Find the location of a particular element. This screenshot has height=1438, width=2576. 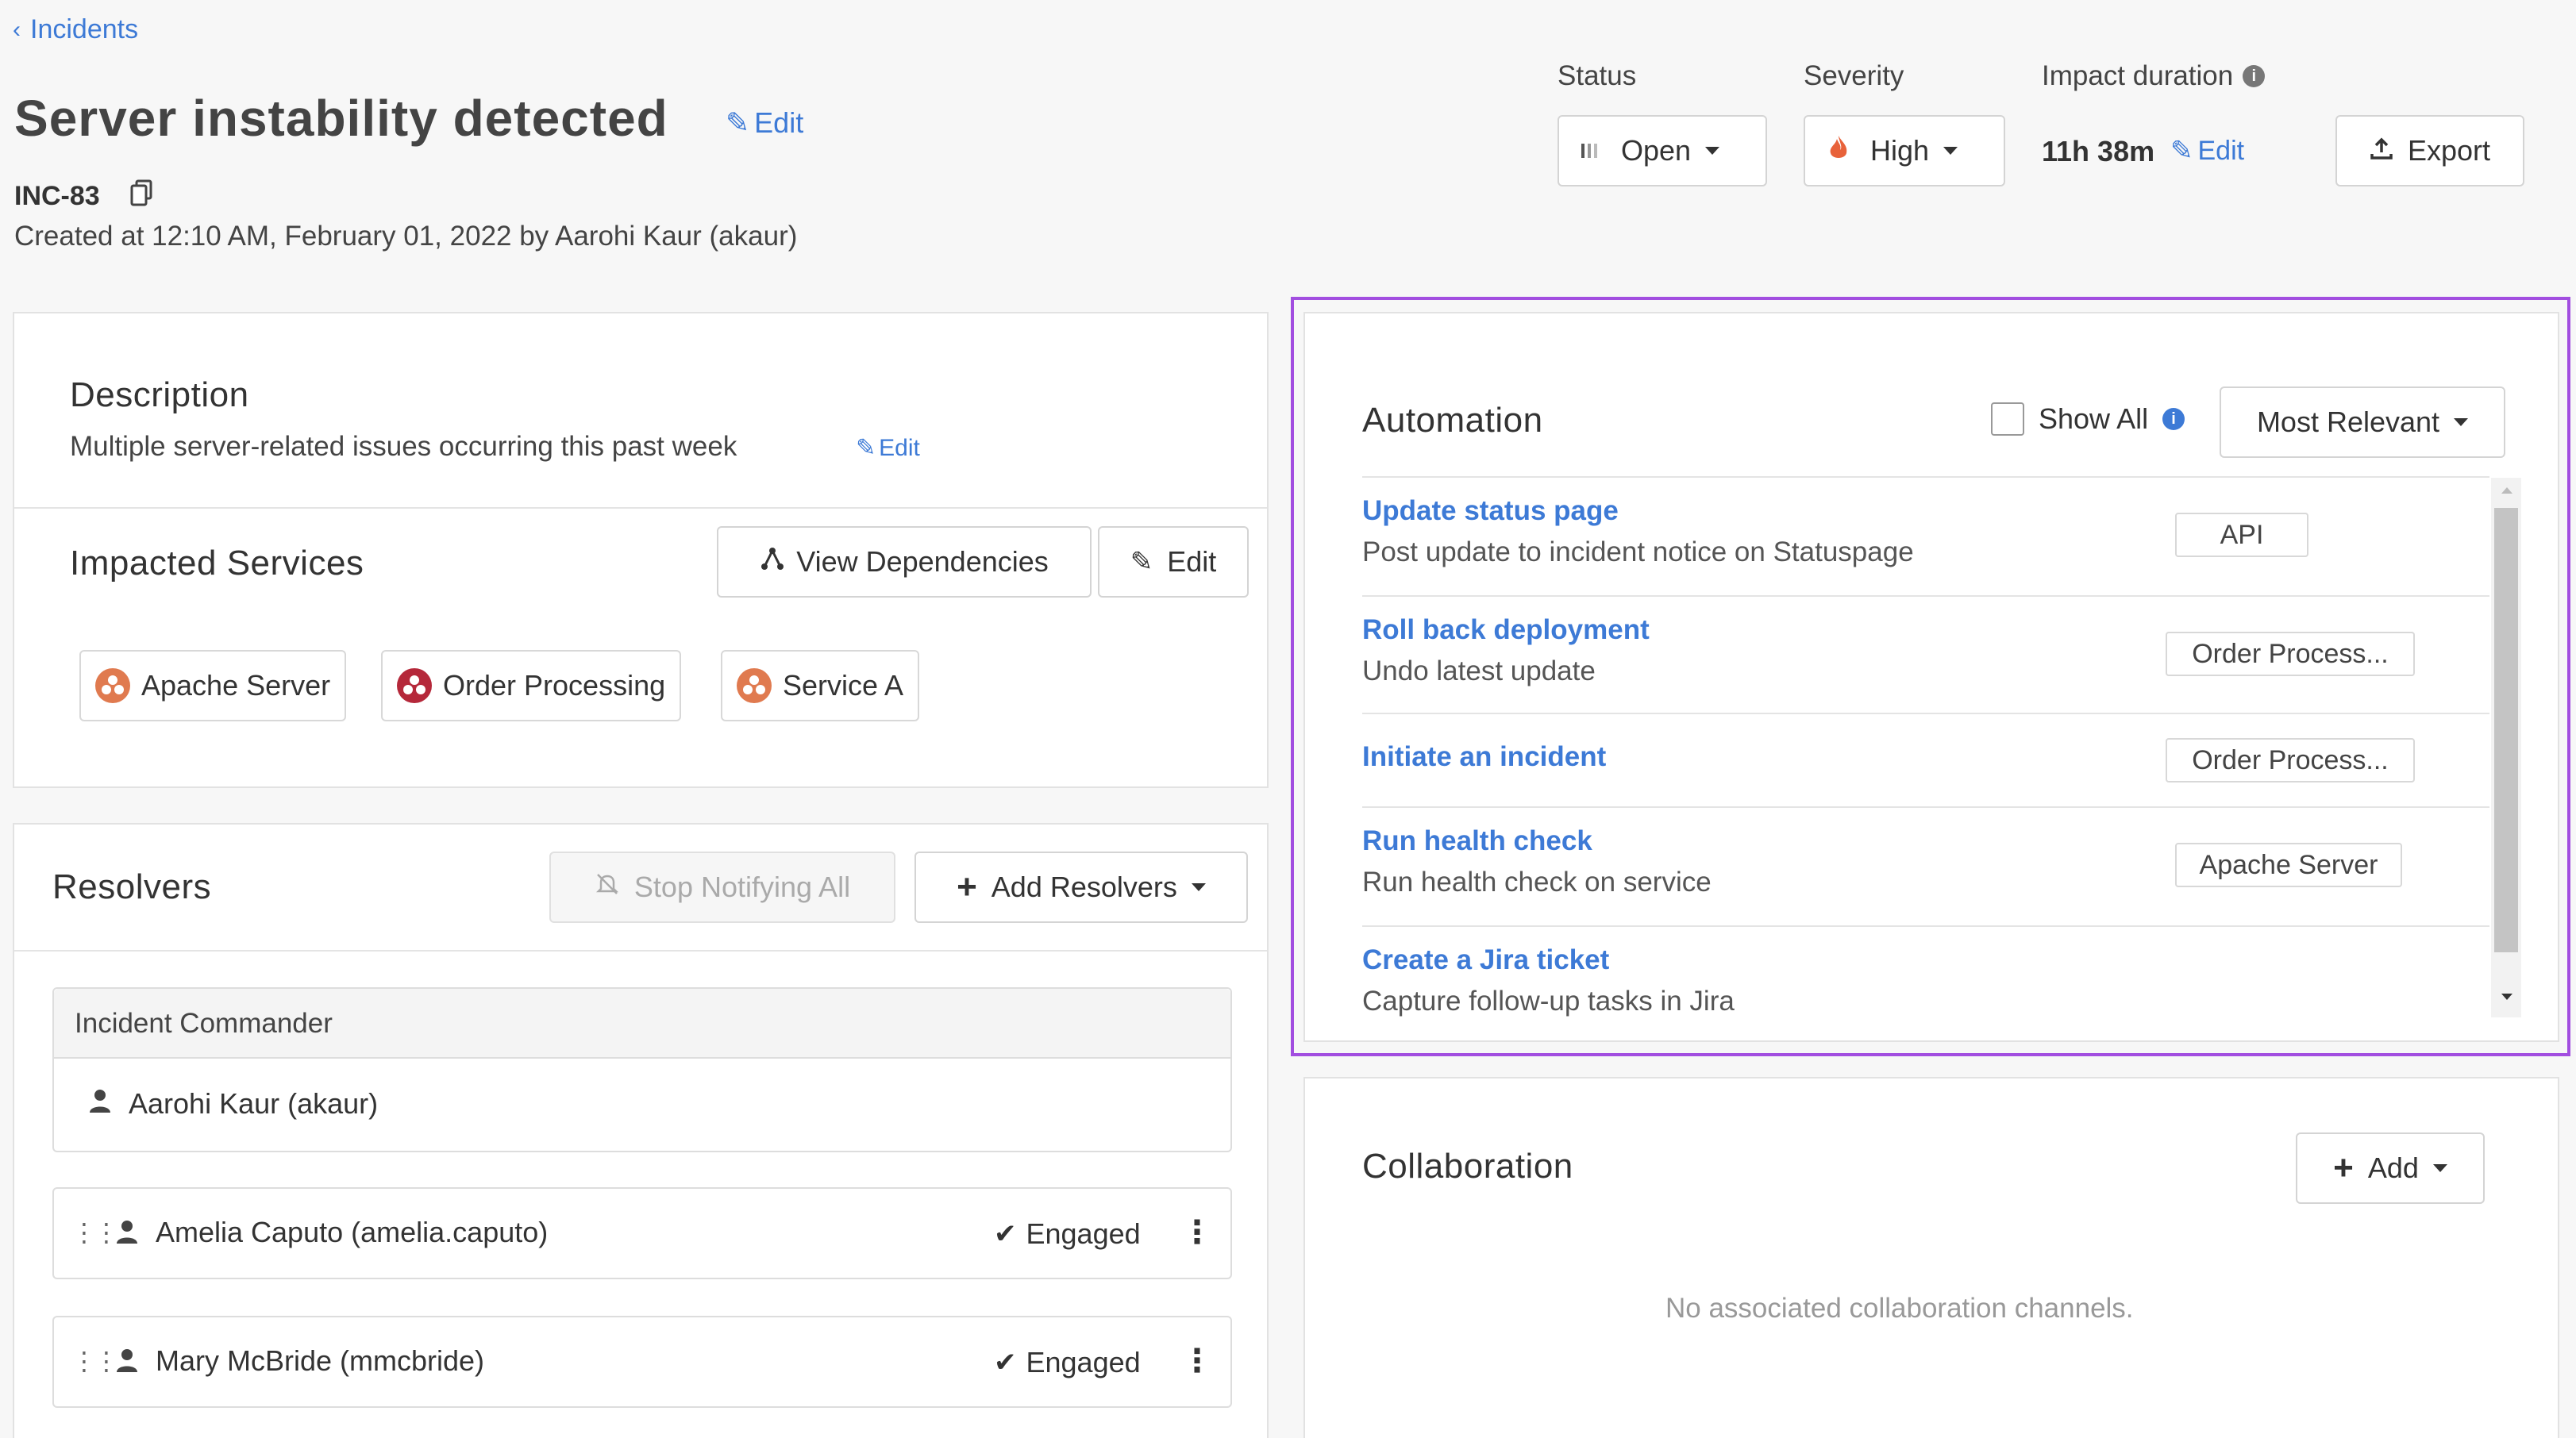

network-icon is located at coordinates (772, 562).